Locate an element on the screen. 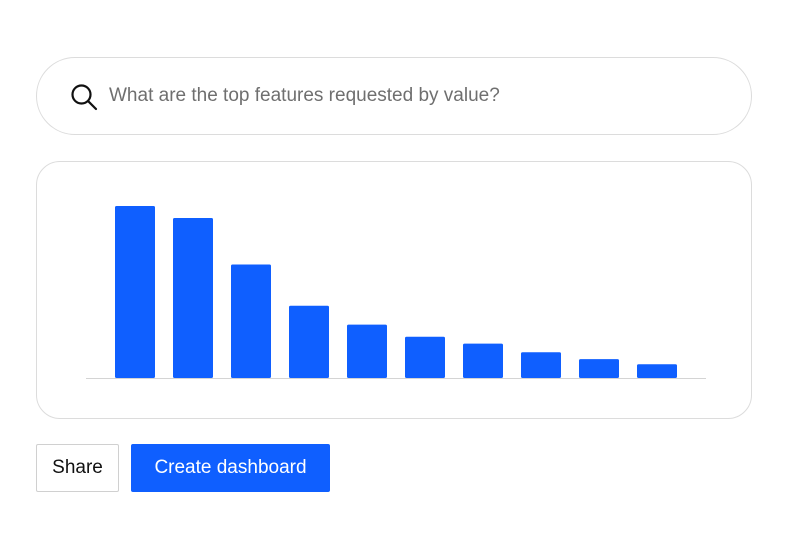 This screenshot has height=550, width=790. search-bar is located at coordinates (394, 96).